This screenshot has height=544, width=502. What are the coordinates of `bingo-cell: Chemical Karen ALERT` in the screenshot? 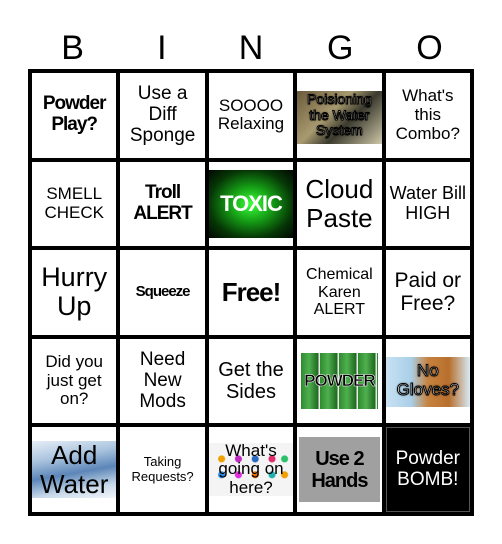 It's located at (339, 292).